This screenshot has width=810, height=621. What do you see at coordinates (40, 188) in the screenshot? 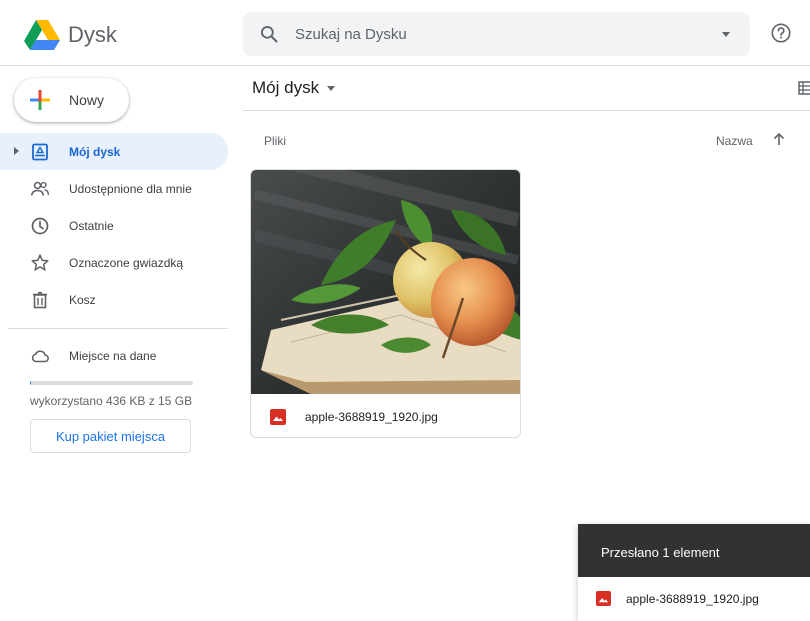
I see `shared-people-icon` at bounding box center [40, 188].